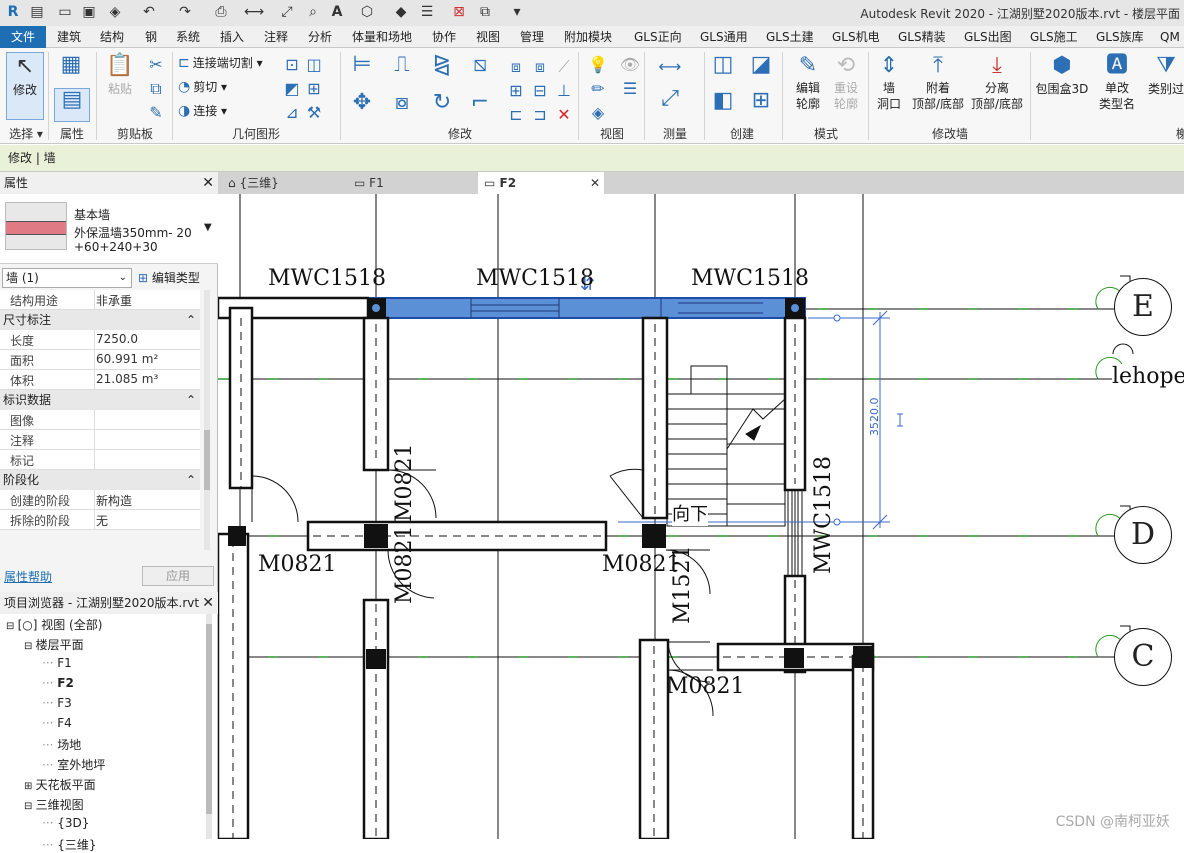 The width and height of the screenshot is (1184, 853). I want to click on switch-windows-icon: ⧉, so click(485, 12).